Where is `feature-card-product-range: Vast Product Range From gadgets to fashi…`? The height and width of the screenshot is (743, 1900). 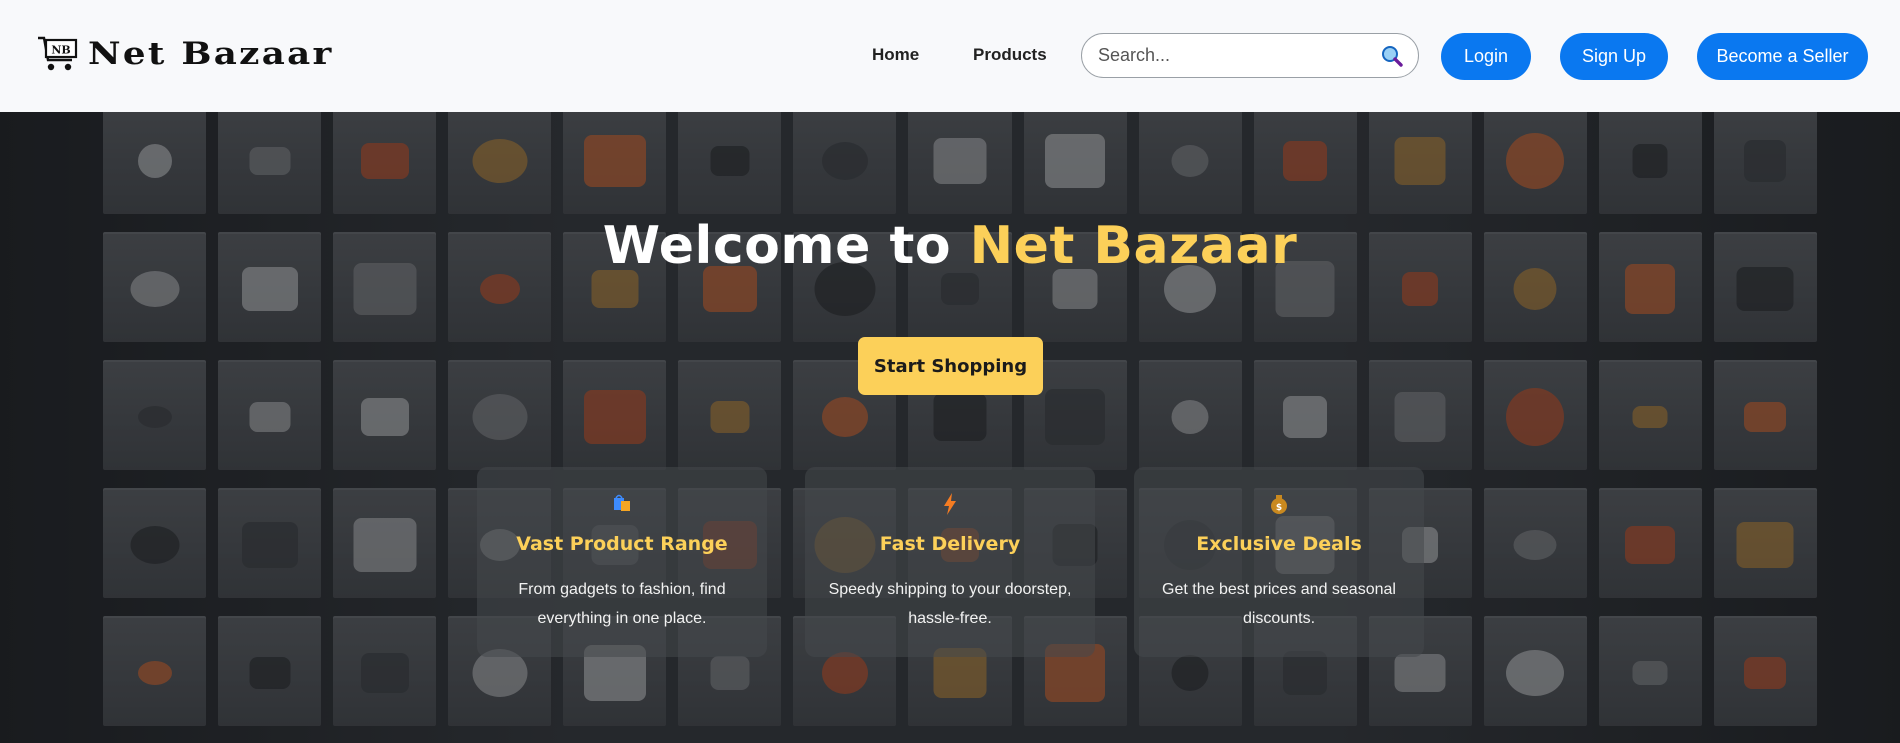 feature-card-product-range: Vast Product Range From gadgets to fashi… is located at coordinates (622, 562).